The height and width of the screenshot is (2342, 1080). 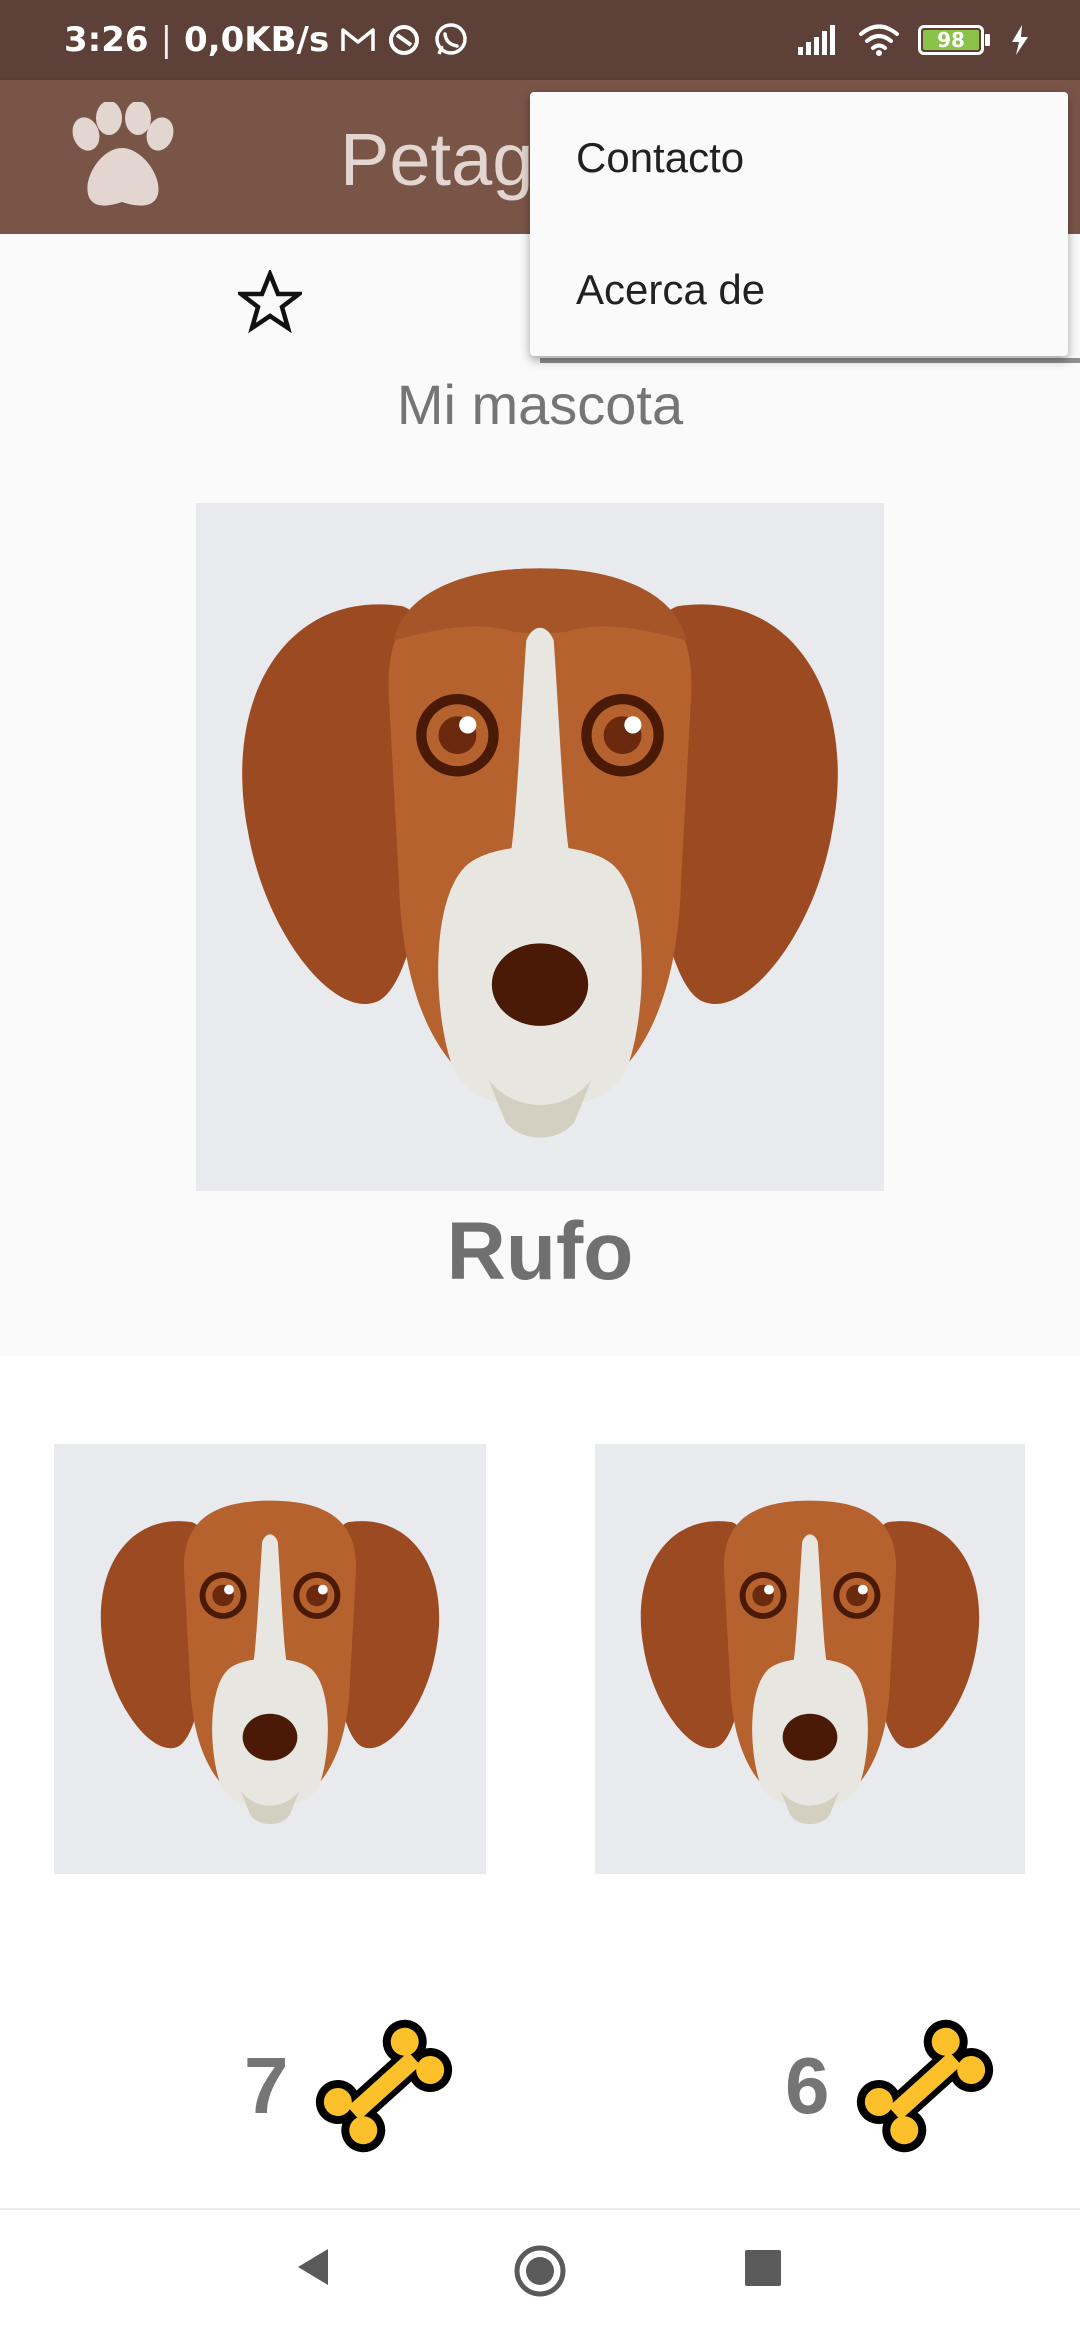 What do you see at coordinates (358, 39) in the screenshot?
I see `gmail-icon` at bounding box center [358, 39].